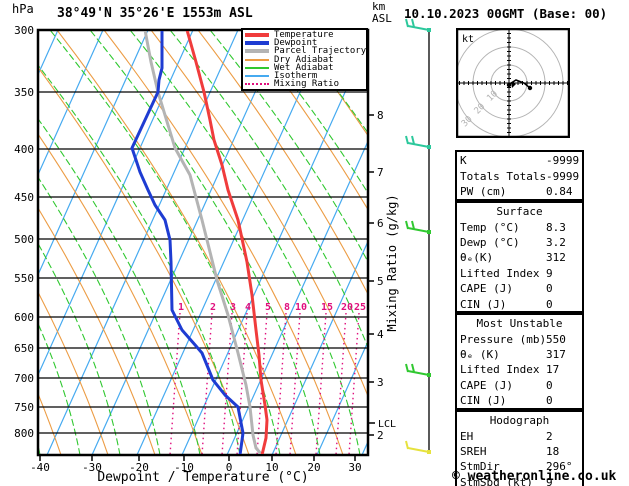 The width and height of the screenshot is (629, 486). I want to click on table-row: Temp (°C) 8.3, so click(519, 226).